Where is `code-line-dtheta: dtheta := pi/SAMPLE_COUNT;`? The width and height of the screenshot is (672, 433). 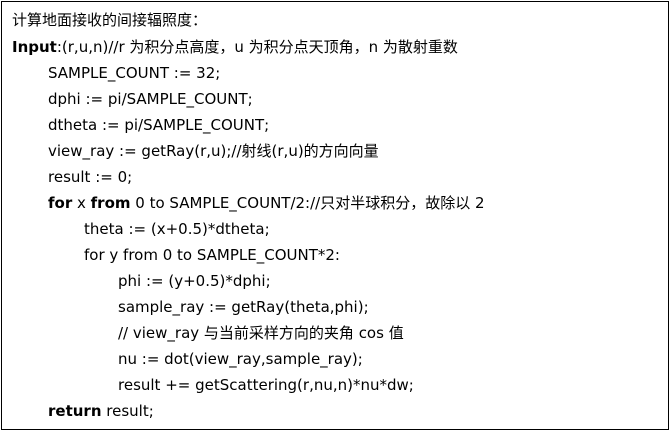 code-line-dtheta: dtheta := pi/SAMPLE_COUNT; is located at coordinates (159, 125).